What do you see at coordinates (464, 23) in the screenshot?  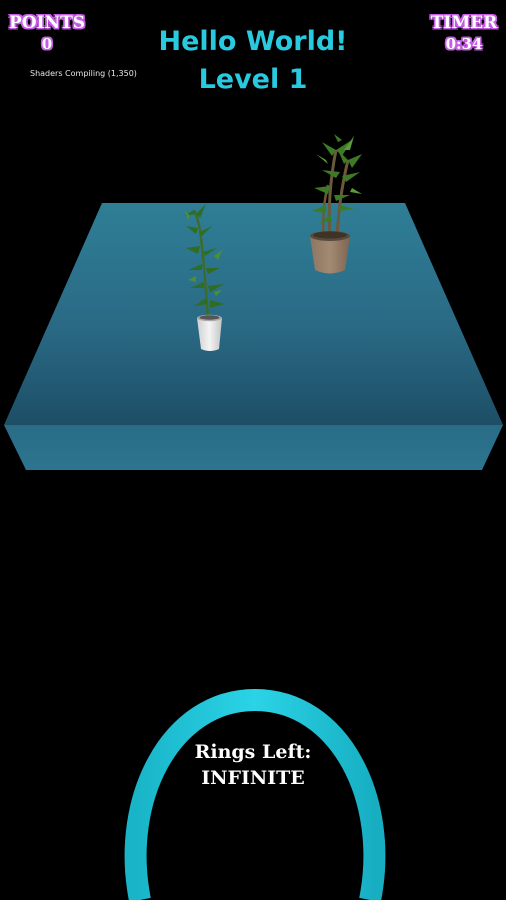 I see `timer-title: TIMER` at bounding box center [464, 23].